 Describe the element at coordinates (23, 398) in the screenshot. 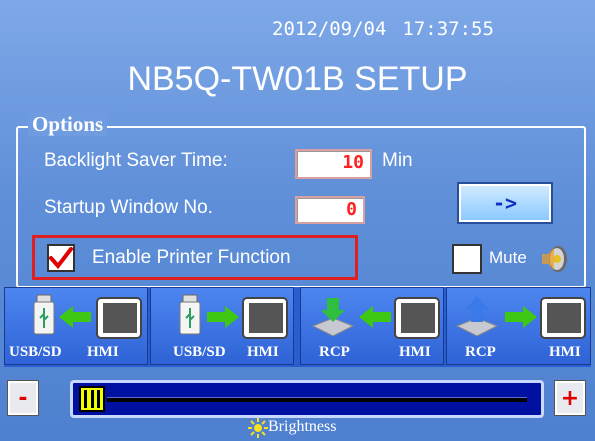

I see `brightness-decrease-button: -` at that location.